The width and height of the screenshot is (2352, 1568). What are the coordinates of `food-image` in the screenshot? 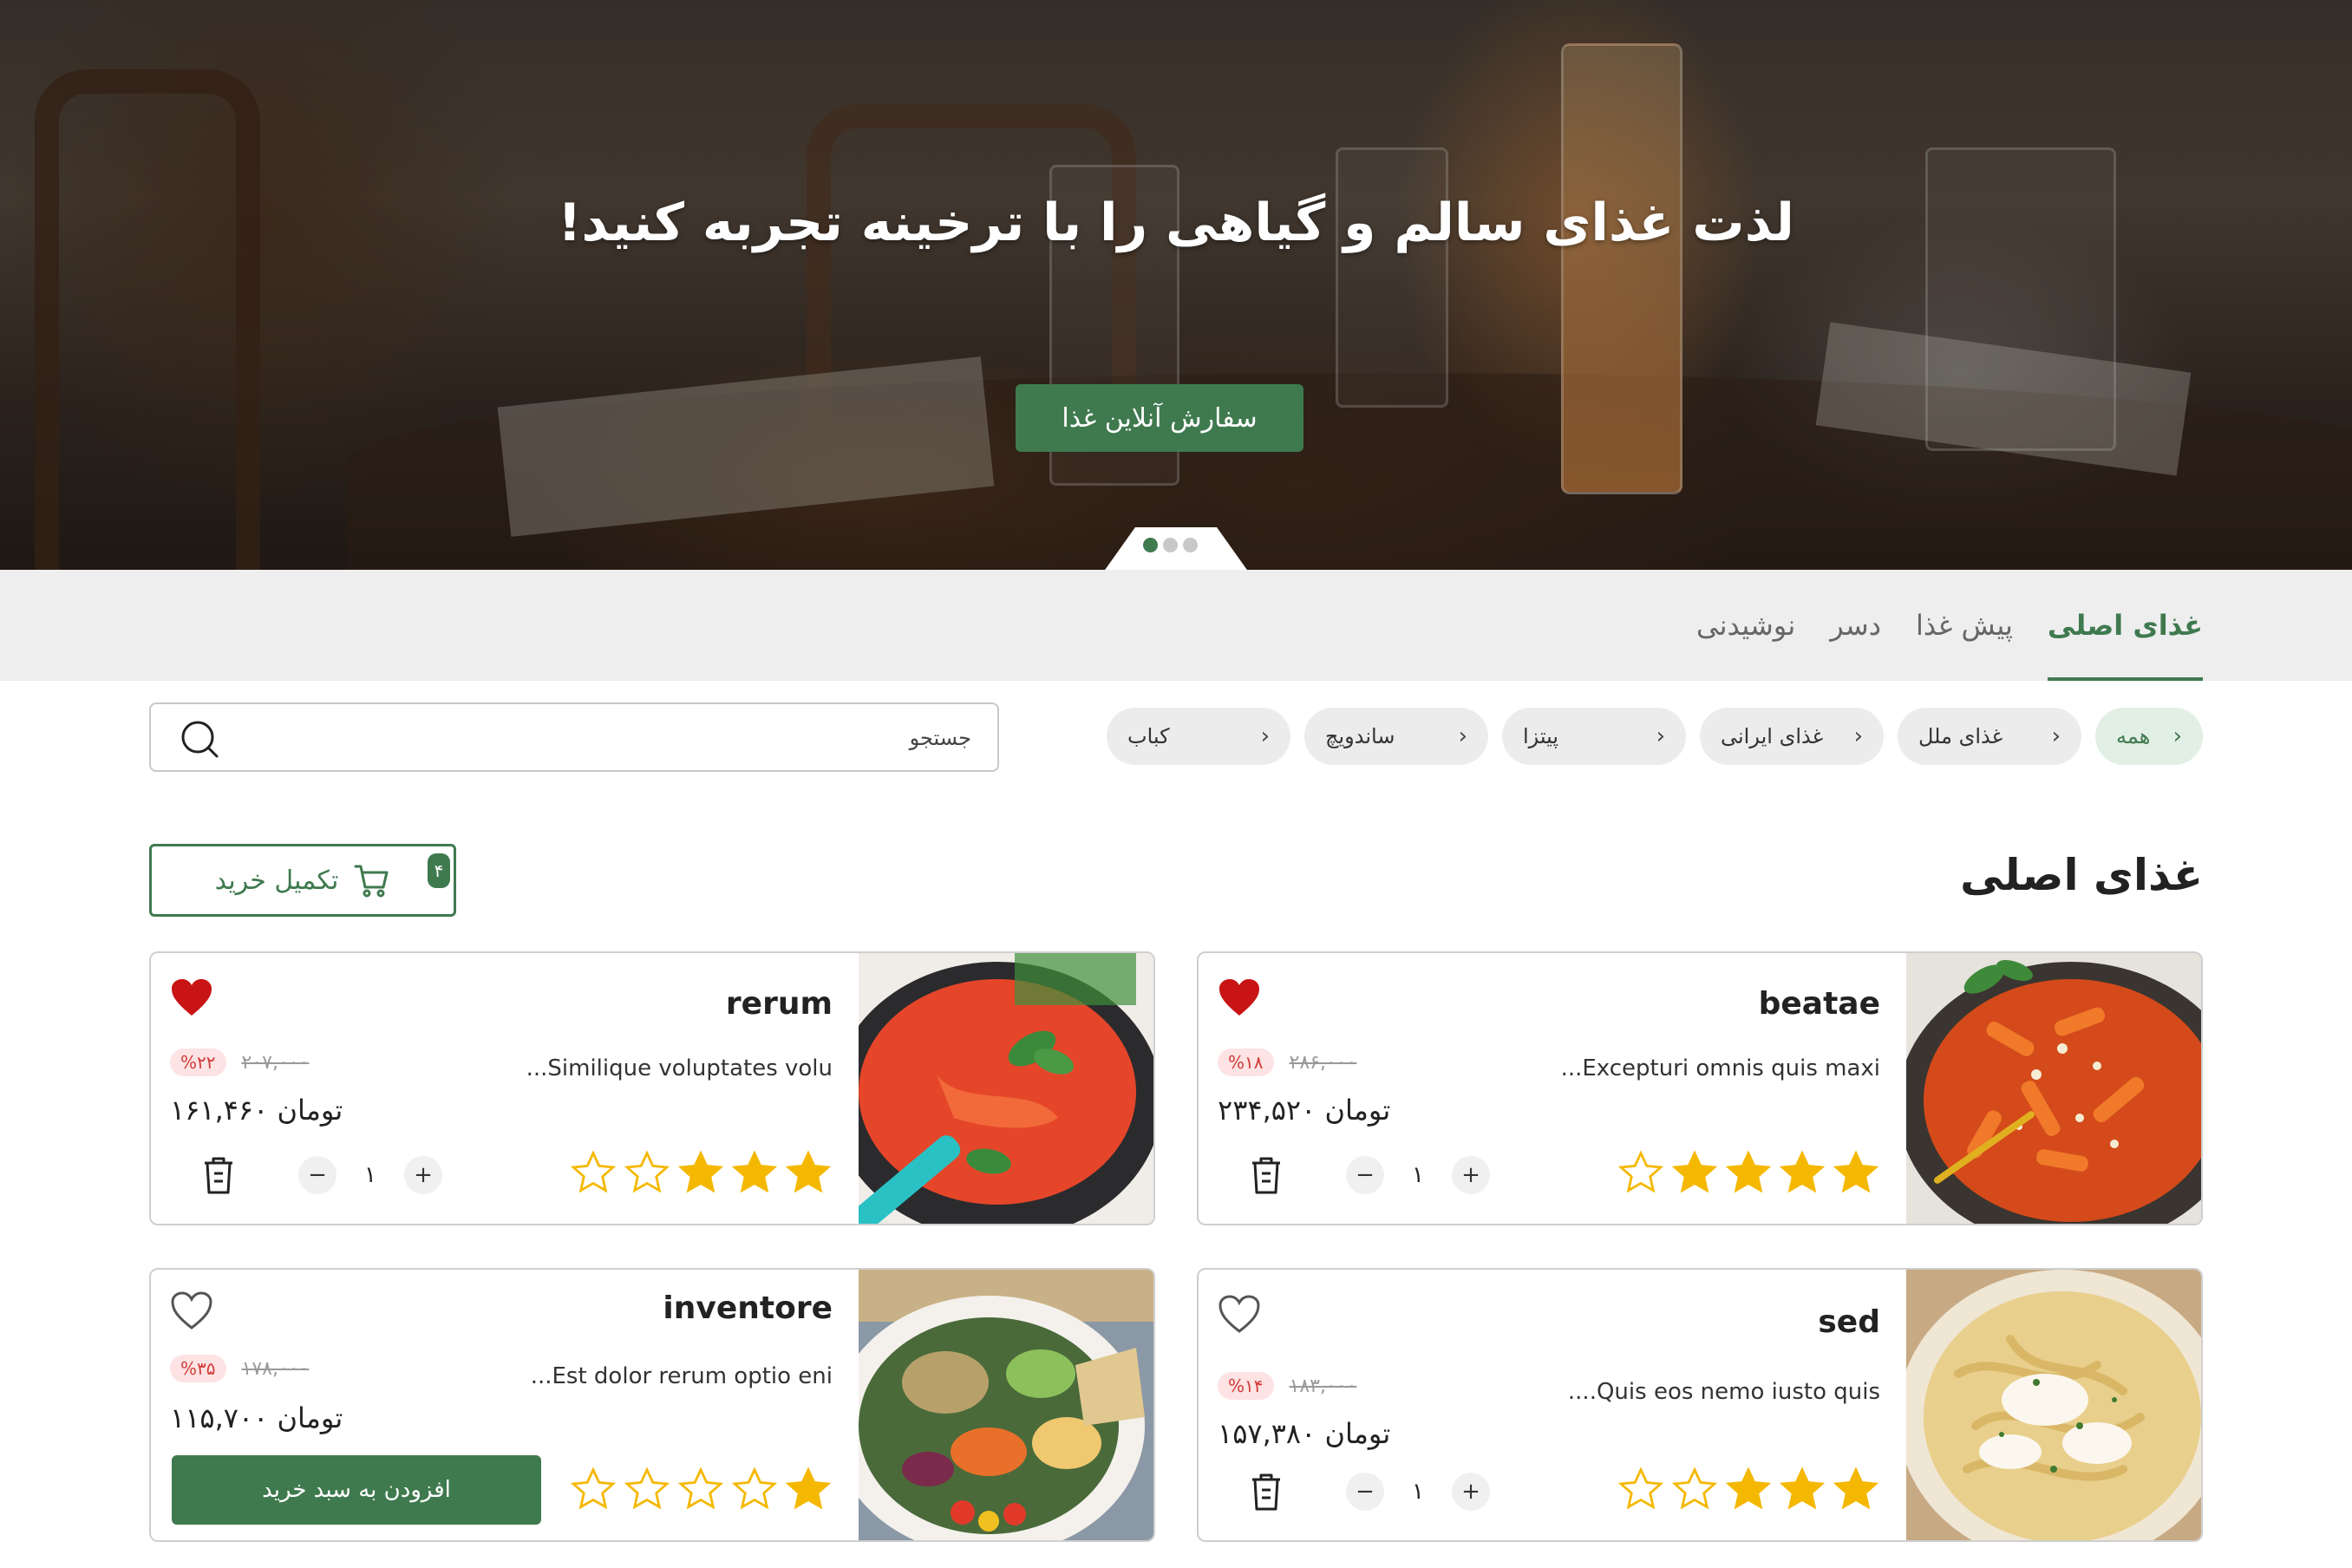 It's located at (1006, 1088).